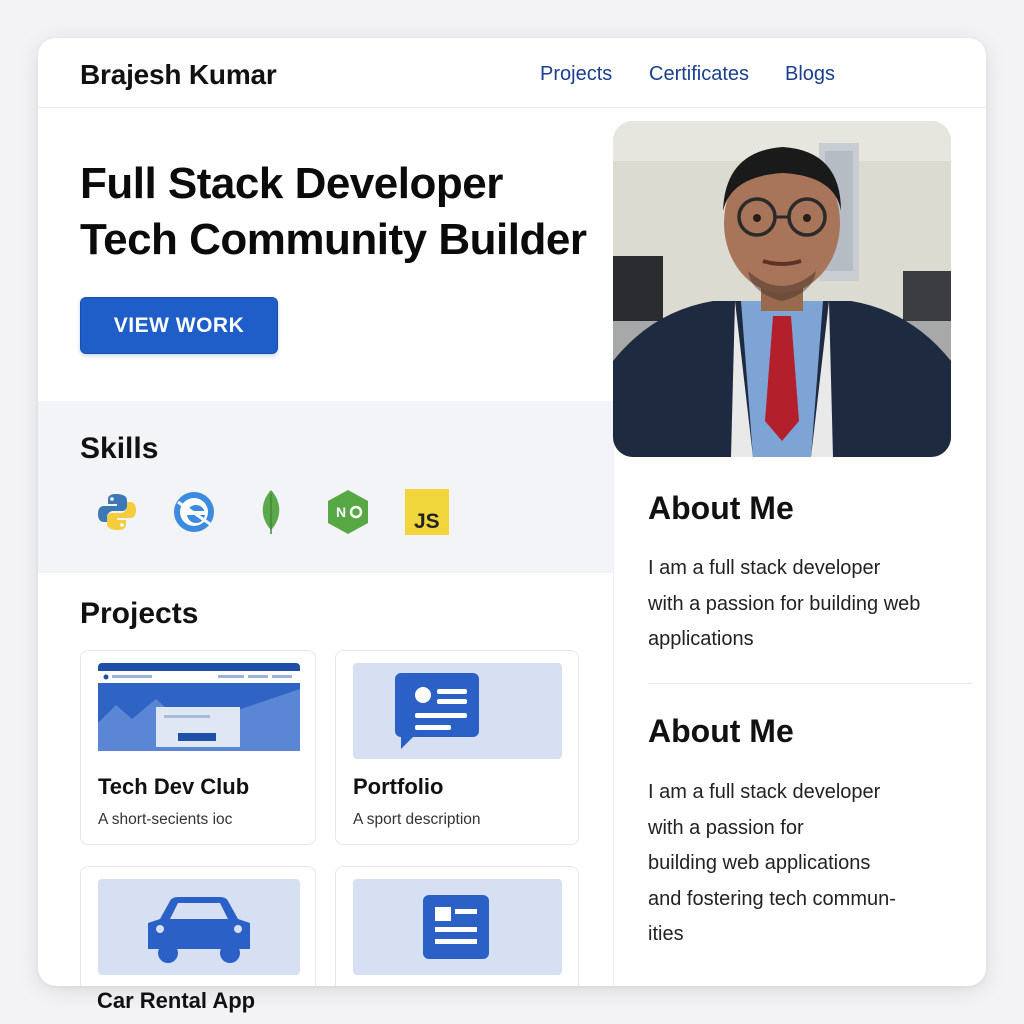  I want to click on section-divider, so click(810, 683).